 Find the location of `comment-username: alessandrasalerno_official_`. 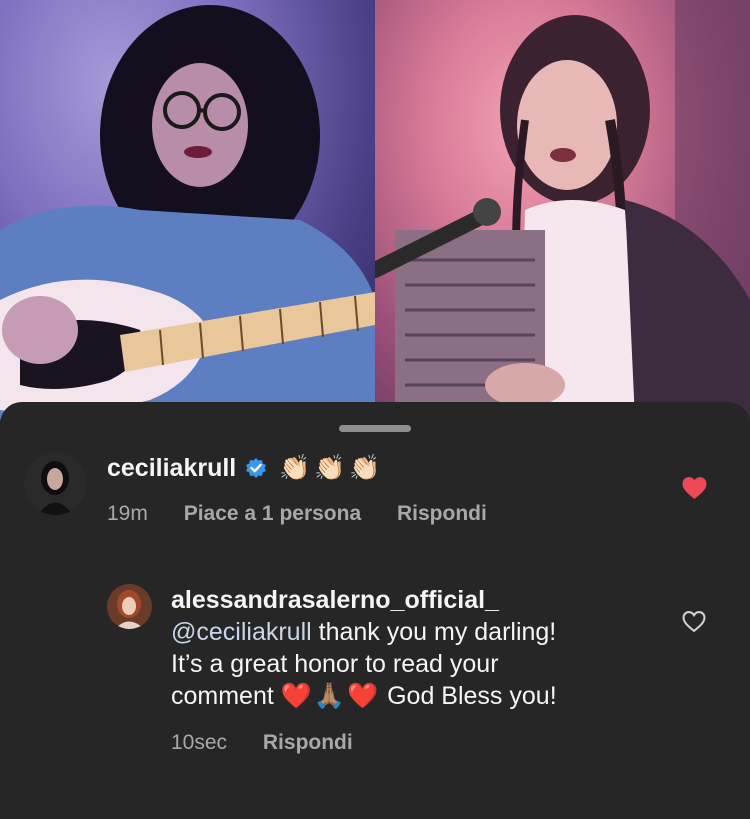

comment-username: alessandrasalerno_official_ is located at coordinates (411, 600).